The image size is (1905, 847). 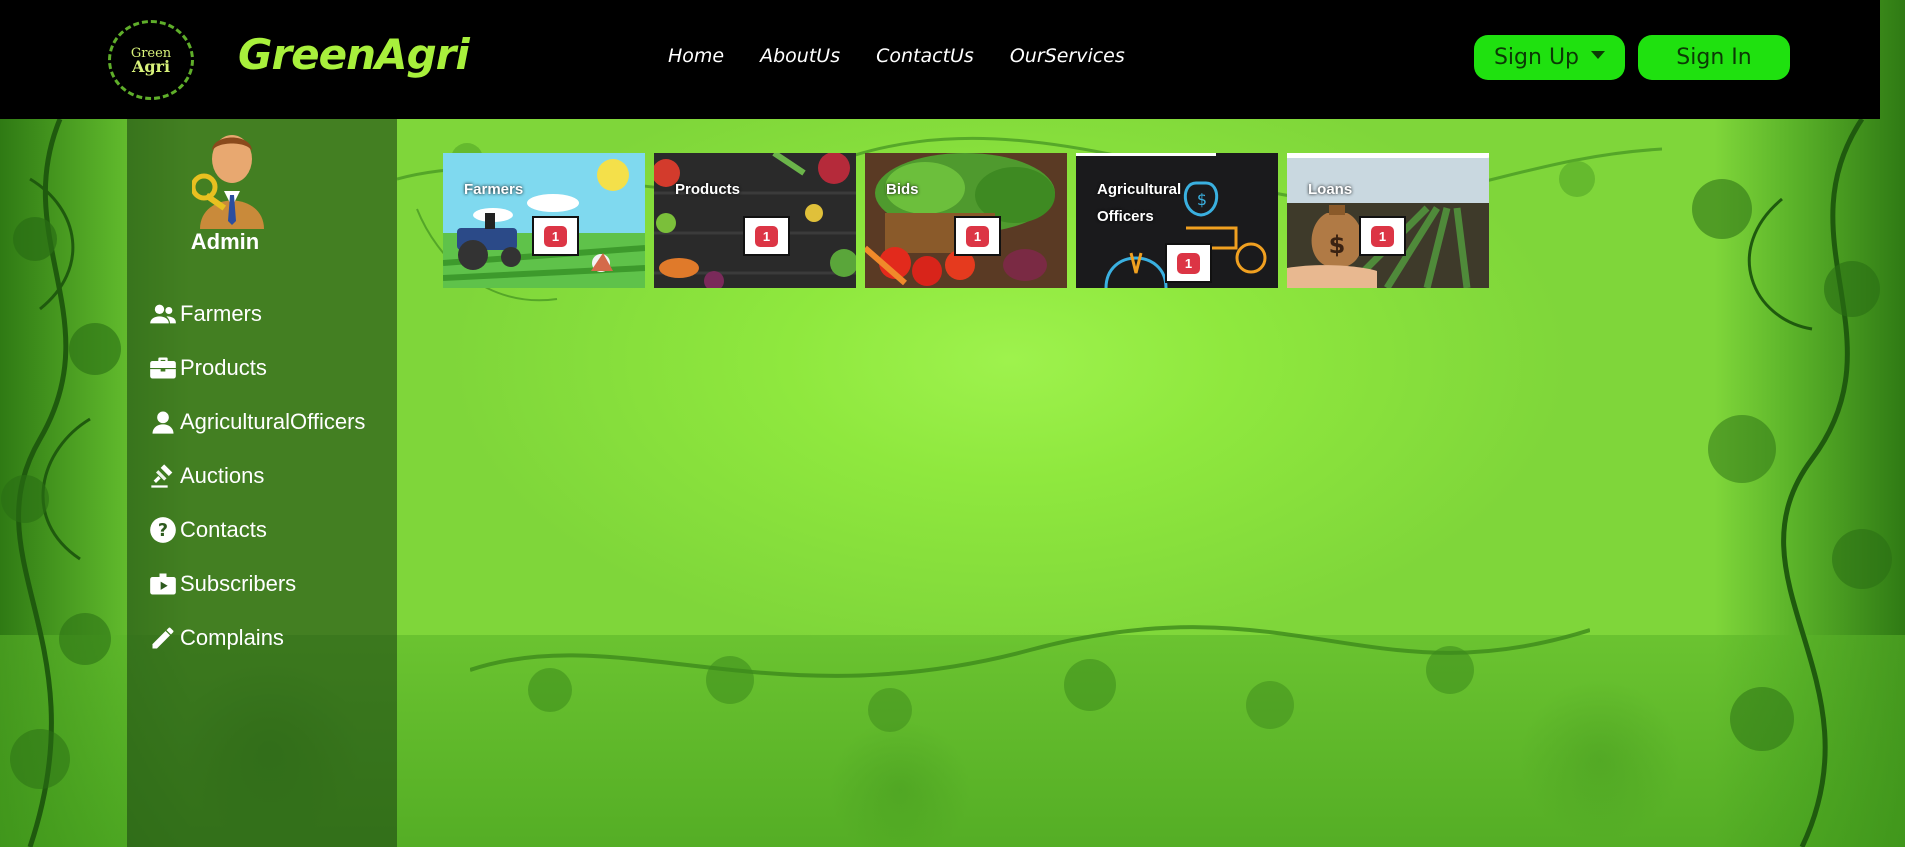 What do you see at coordinates (1067, 56) in the screenshot?
I see `nav-ourservices-link: OurServices` at bounding box center [1067, 56].